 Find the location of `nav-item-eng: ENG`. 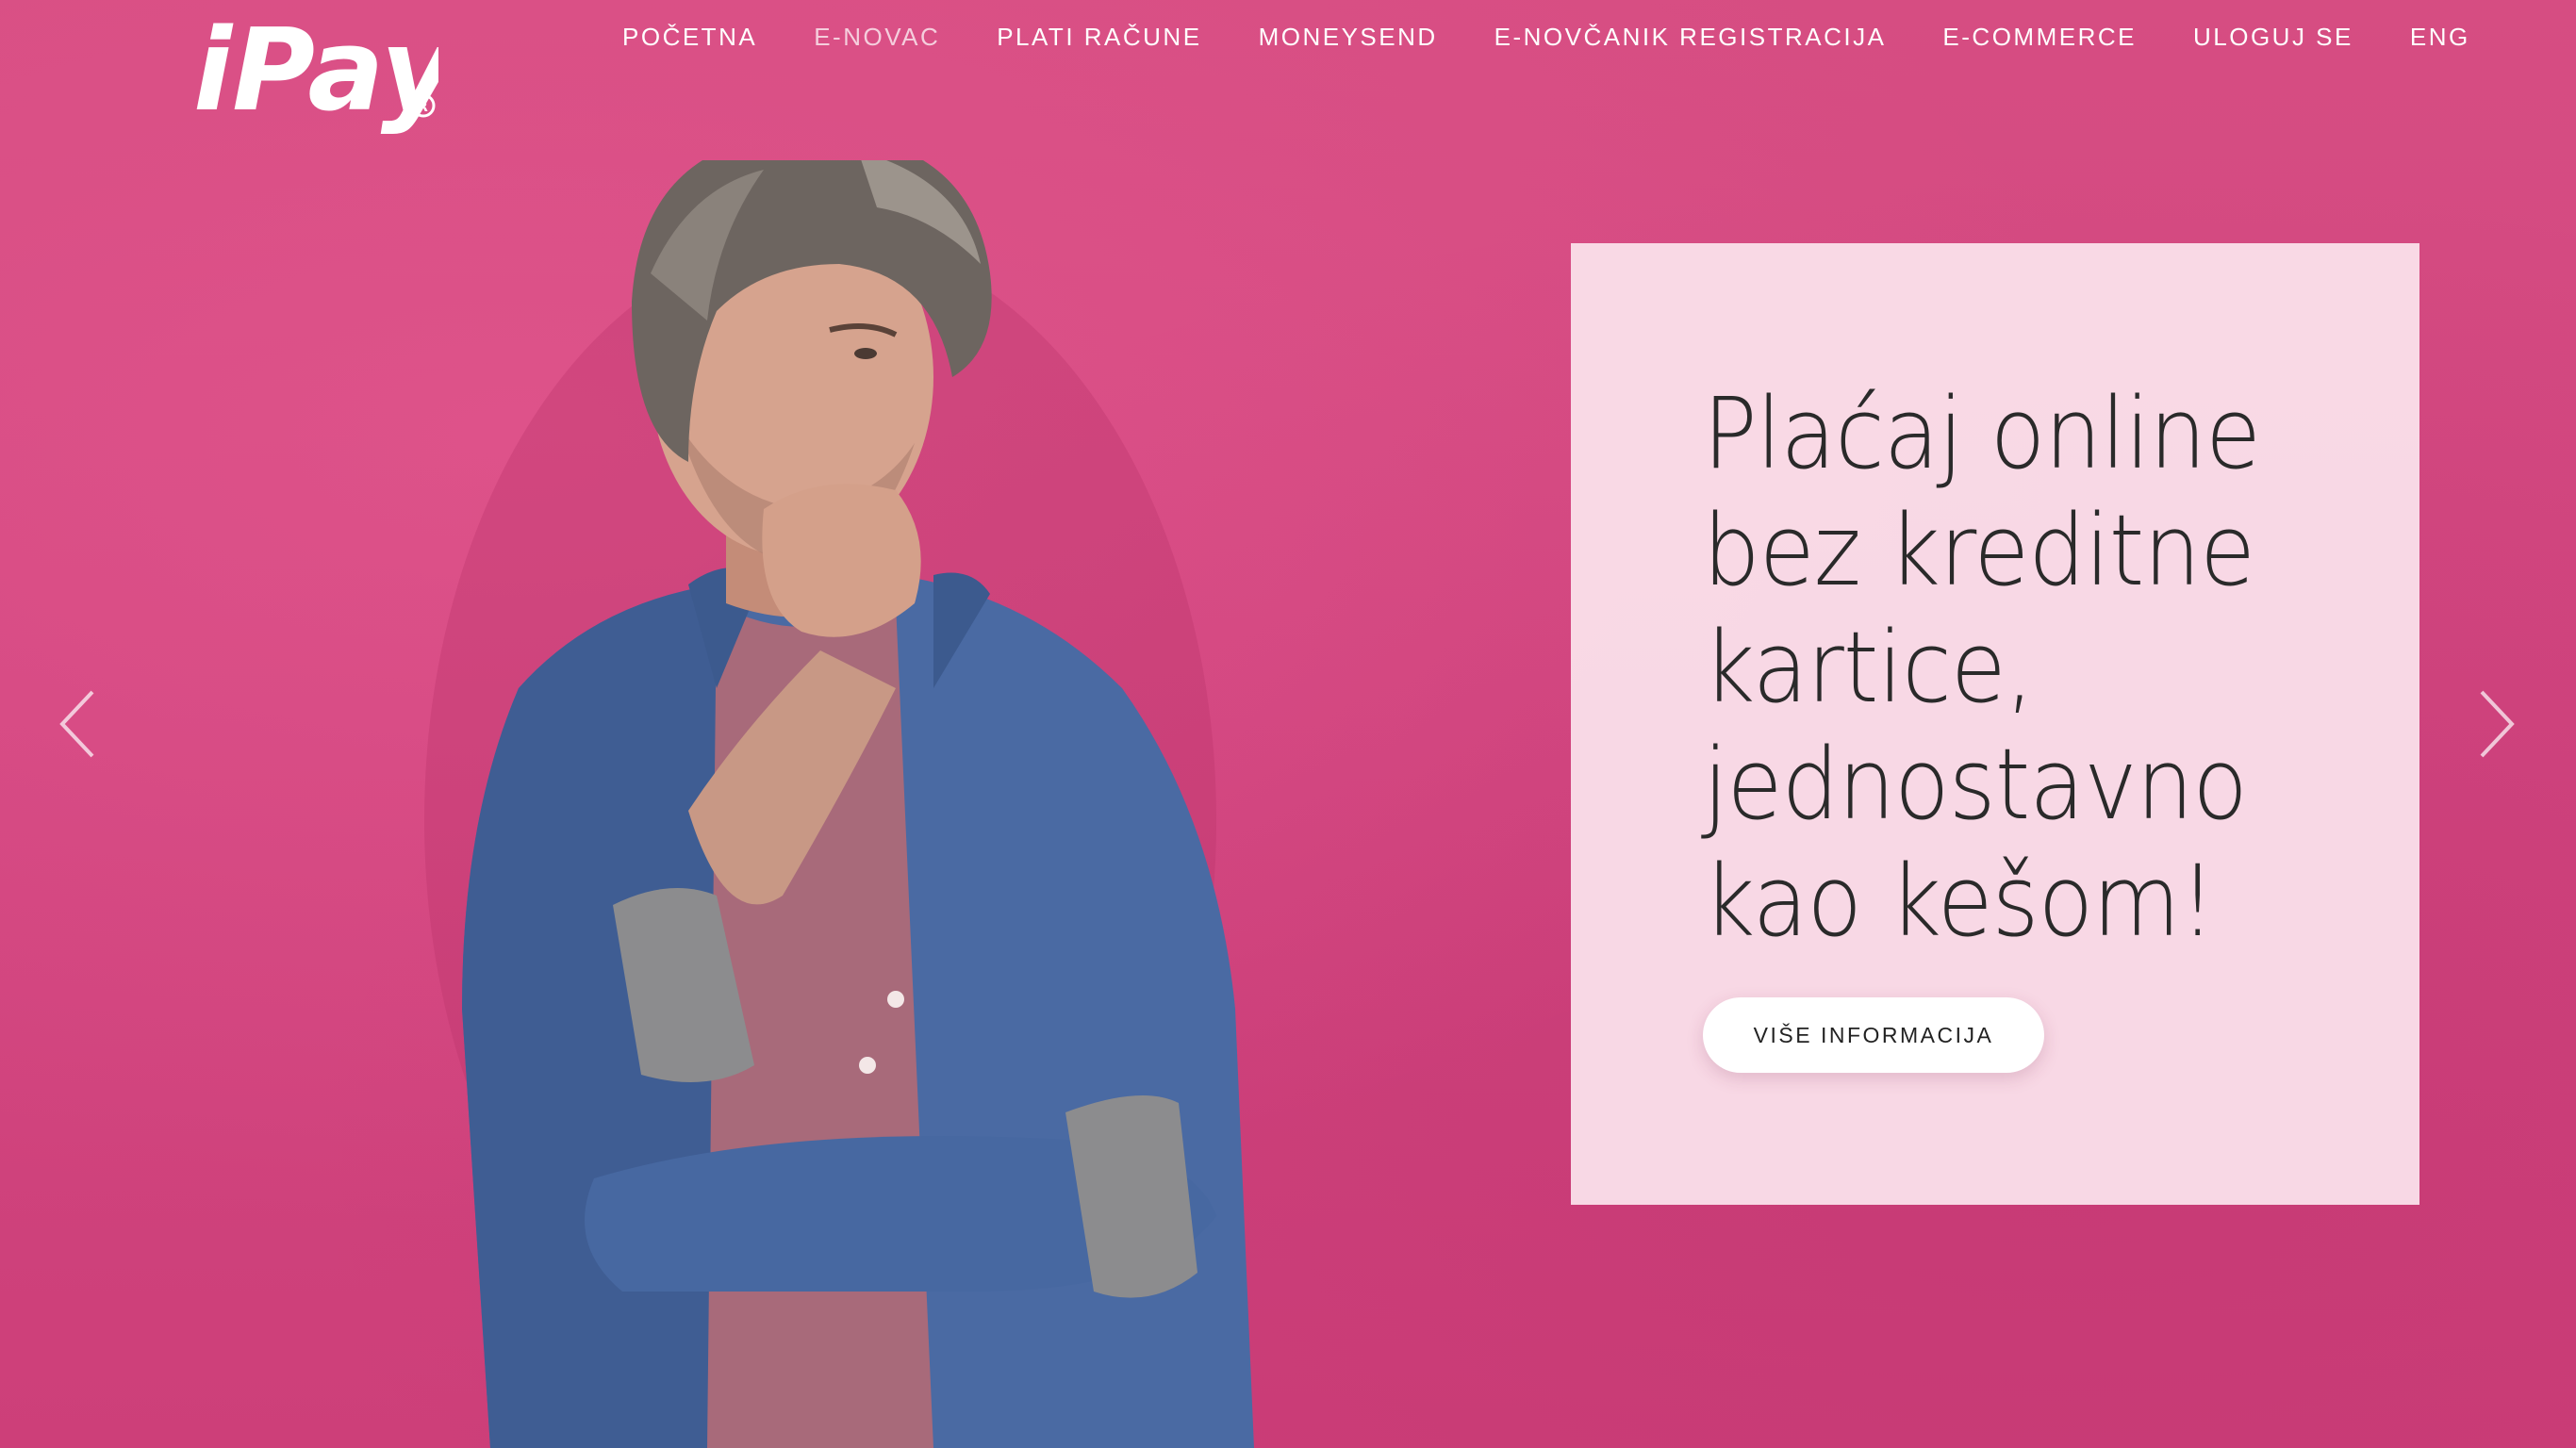

nav-item-eng: ENG is located at coordinates (2440, 37).